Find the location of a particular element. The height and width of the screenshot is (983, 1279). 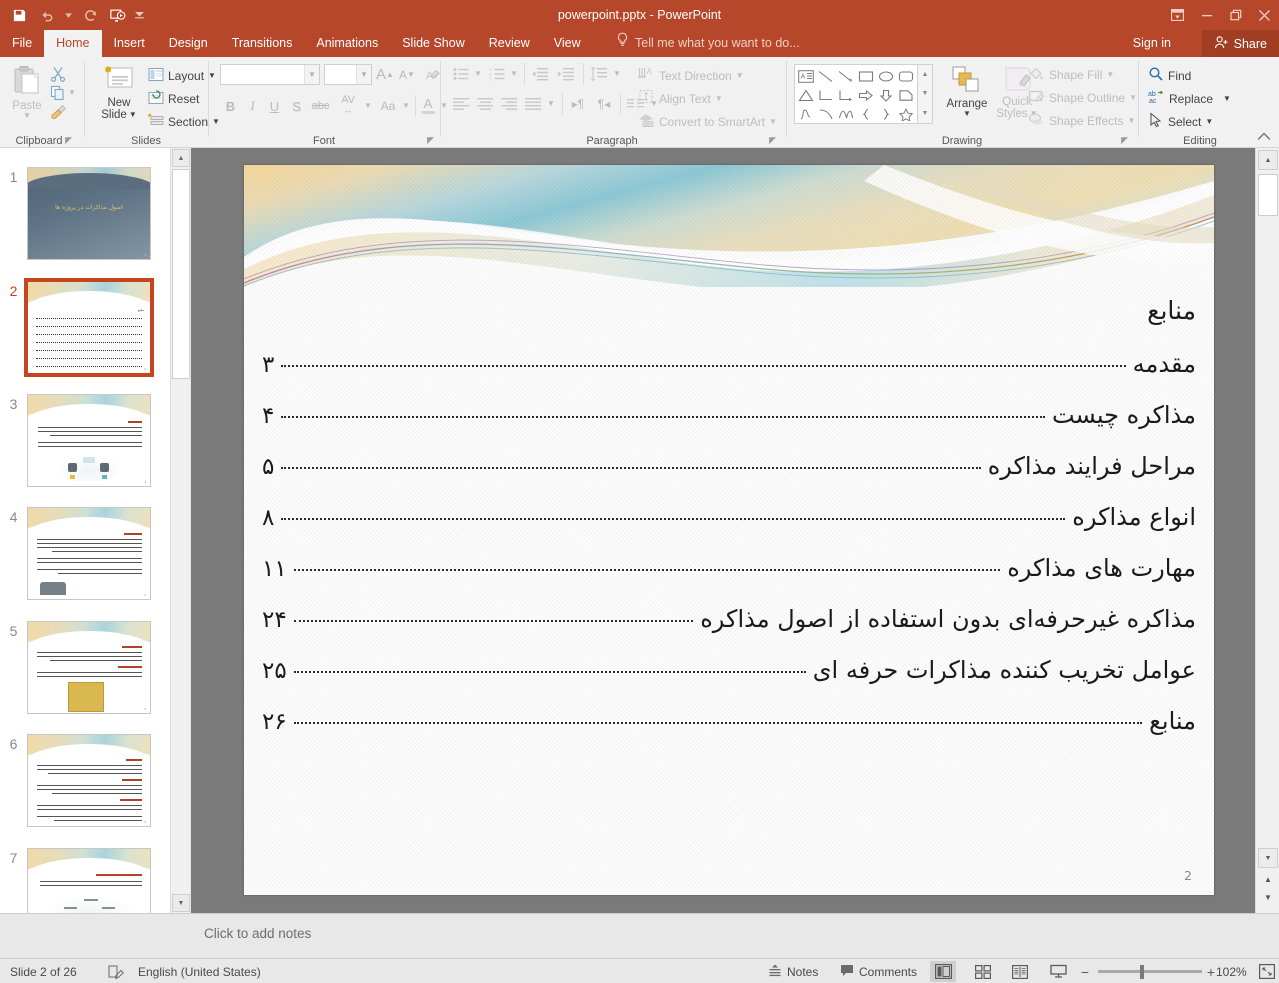

thumbnail-slide-4: 4 is located at coordinates (89, 553).